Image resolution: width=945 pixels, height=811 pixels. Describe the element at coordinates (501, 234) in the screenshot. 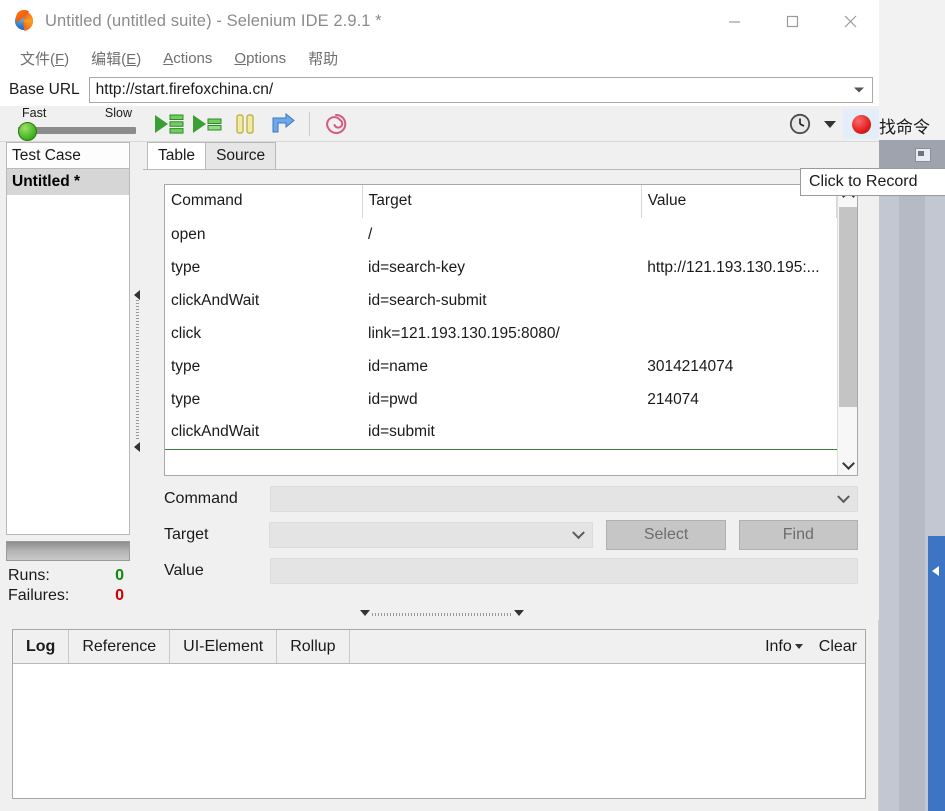

I see `table-row: open /` at that location.